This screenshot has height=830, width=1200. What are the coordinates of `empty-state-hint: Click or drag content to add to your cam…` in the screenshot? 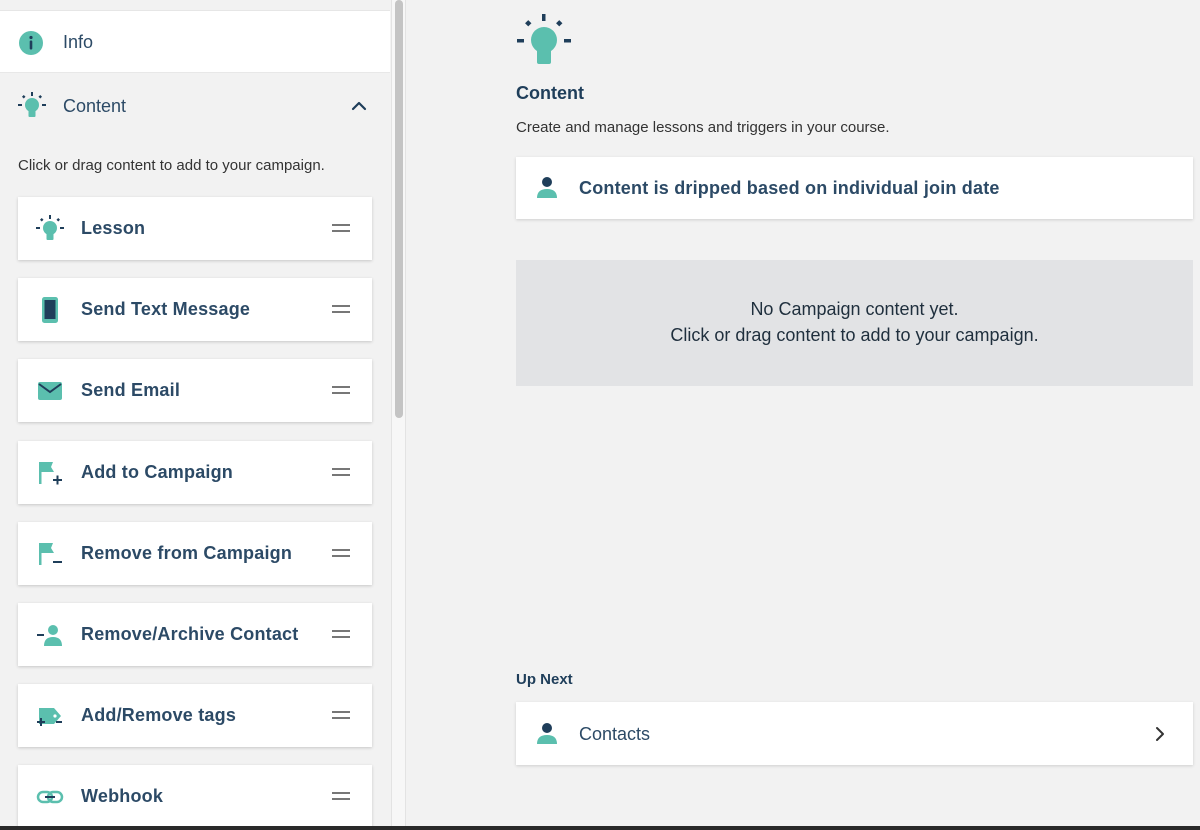 It's located at (854, 335).